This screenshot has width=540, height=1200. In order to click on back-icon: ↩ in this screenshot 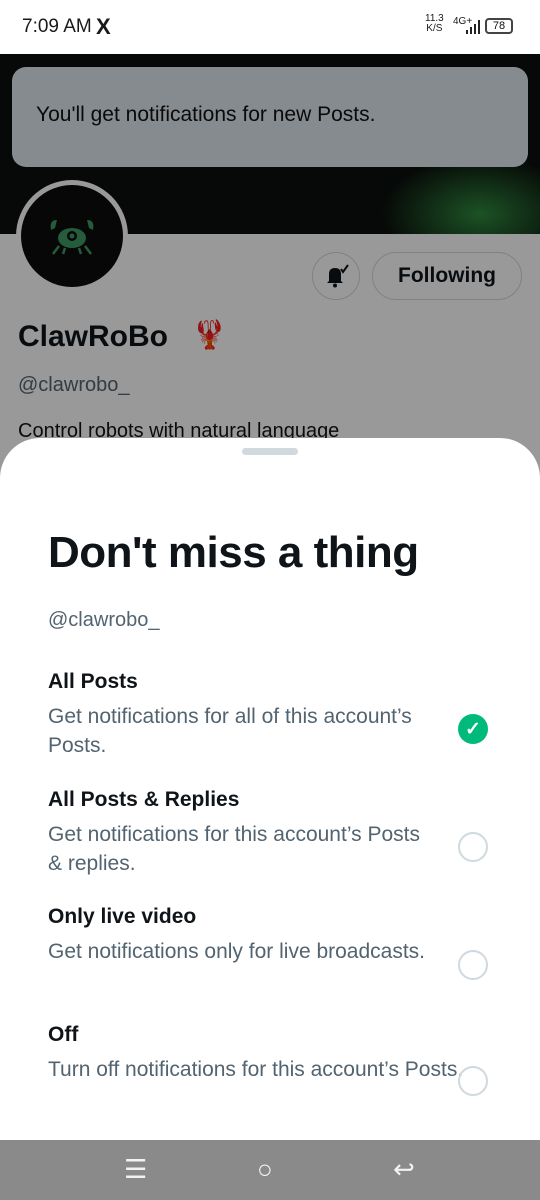, I will do `click(404, 1169)`.